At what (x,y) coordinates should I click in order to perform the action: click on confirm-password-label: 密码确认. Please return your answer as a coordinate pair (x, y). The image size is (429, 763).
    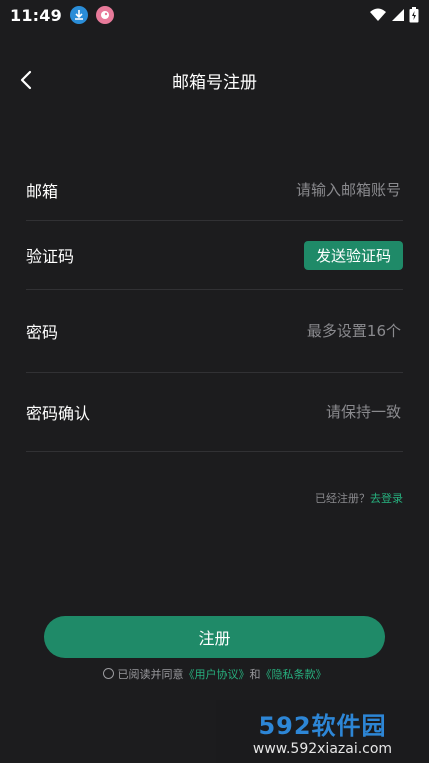
    Looking at the image, I should click on (58, 413).